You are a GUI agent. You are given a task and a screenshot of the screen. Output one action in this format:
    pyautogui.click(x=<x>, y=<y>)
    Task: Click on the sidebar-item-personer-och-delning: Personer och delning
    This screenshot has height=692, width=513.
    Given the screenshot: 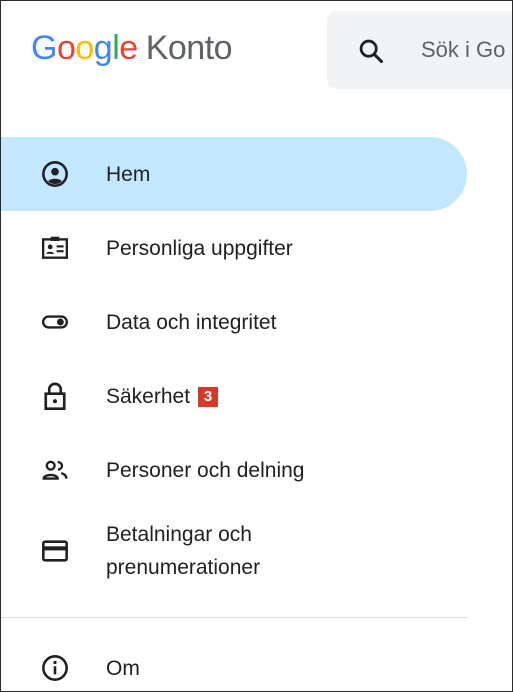 What is the action you would take?
    pyautogui.click(x=236, y=470)
    